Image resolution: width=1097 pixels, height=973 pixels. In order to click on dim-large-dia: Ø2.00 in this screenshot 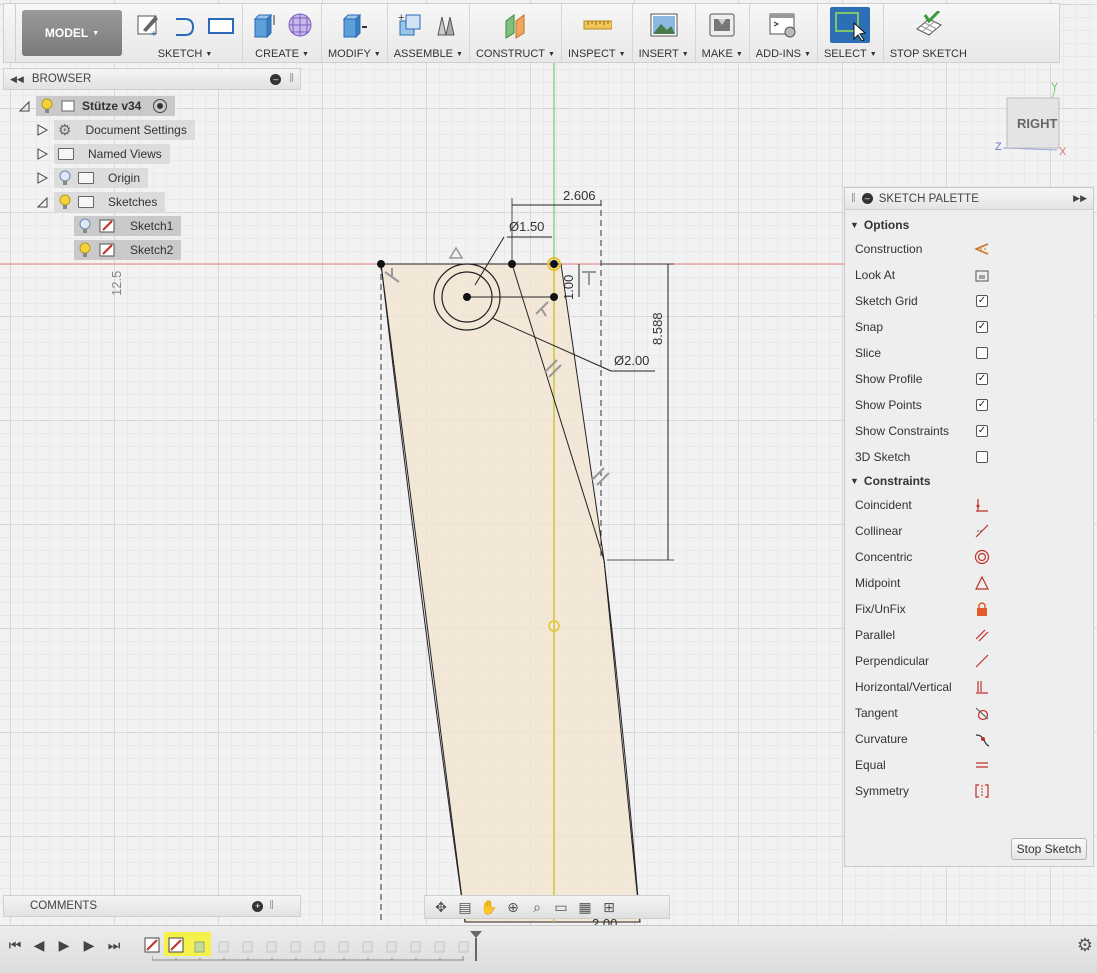, I will do `click(631, 360)`.